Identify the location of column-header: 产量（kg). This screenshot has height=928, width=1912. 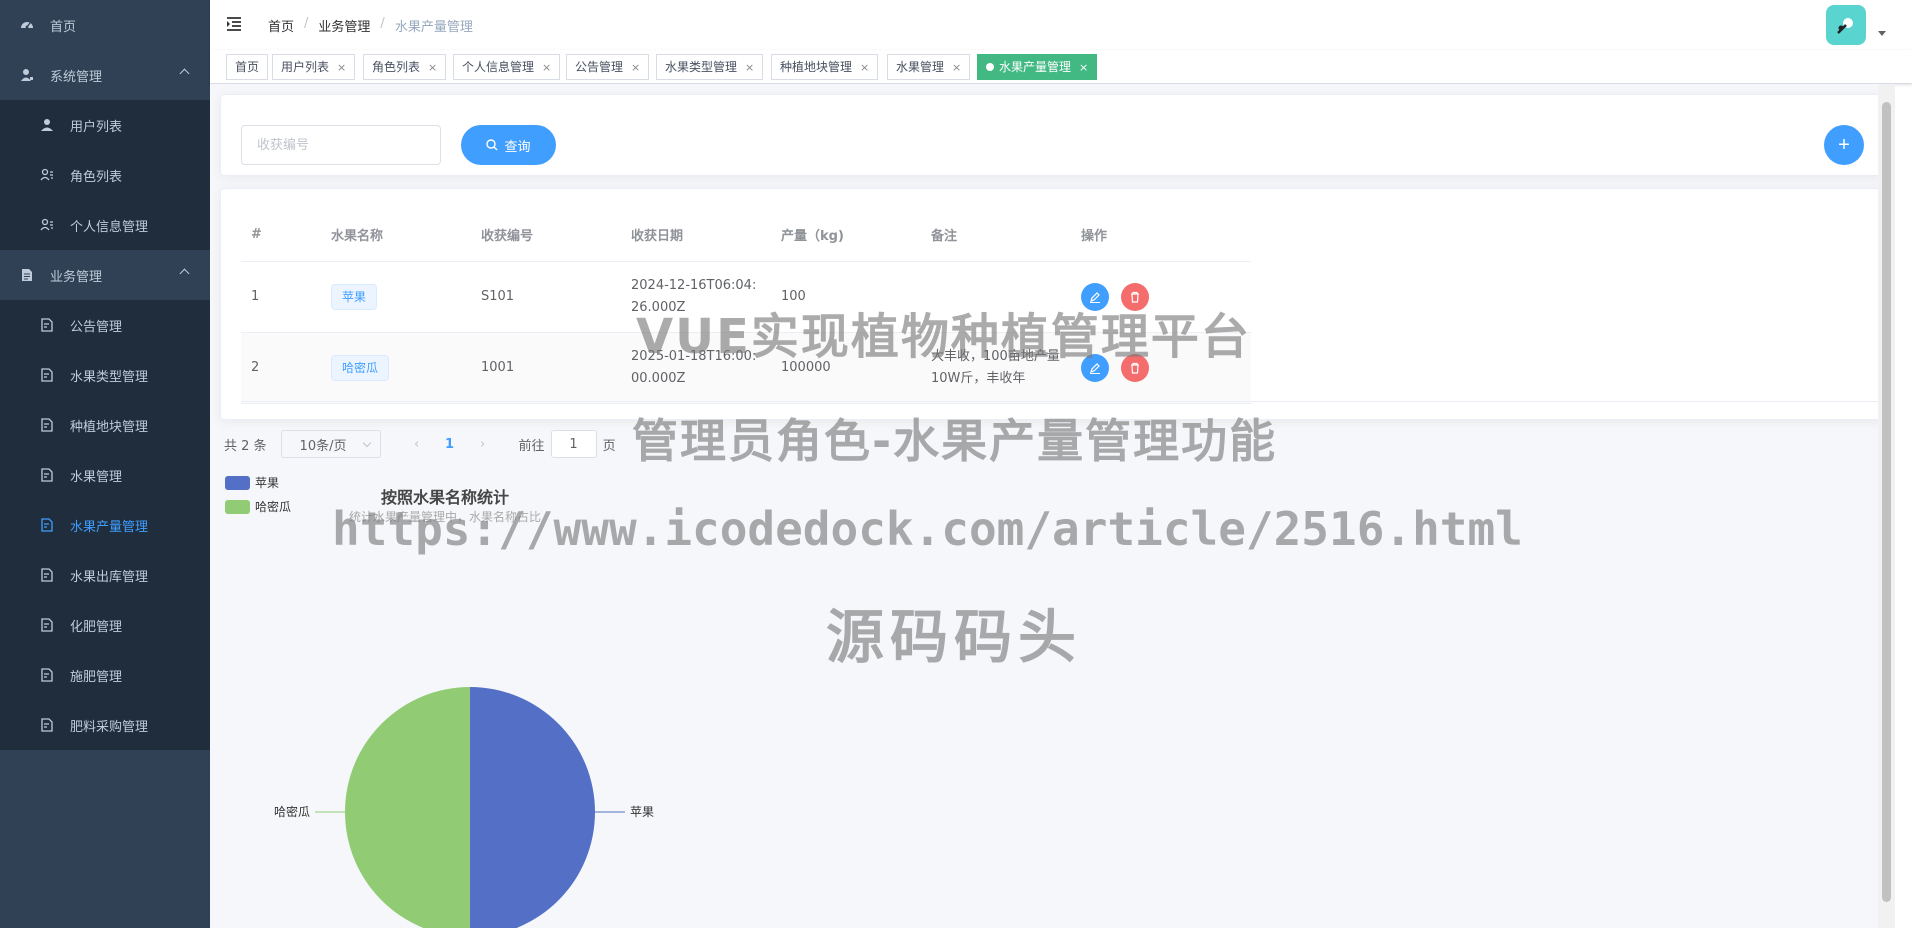
(846, 235).